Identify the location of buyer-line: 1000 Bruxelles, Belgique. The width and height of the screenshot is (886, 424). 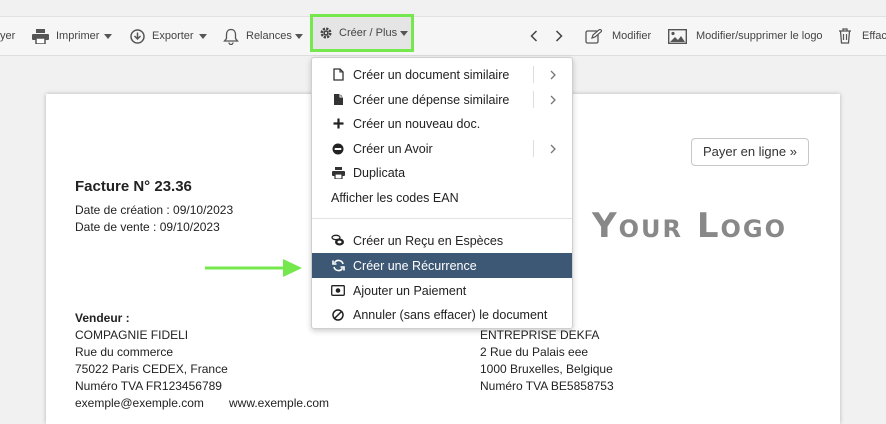
(546, 369).